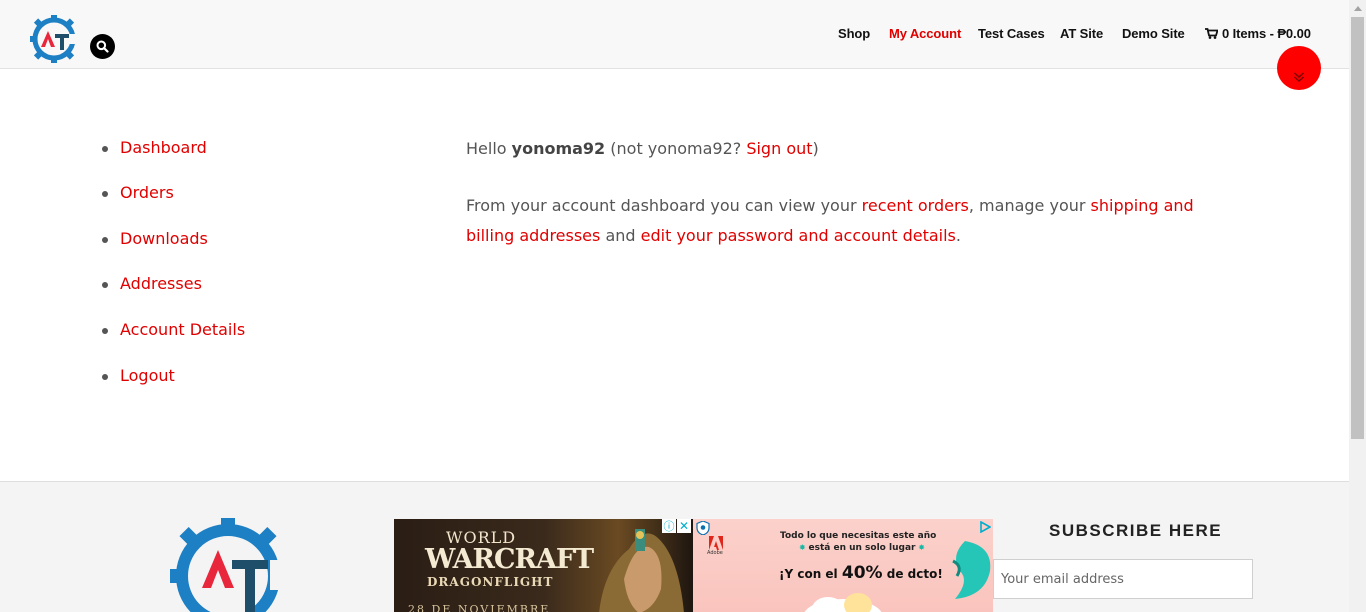 The image size is (1366, 612). I want to click on footer-logo, so click(228, 565).